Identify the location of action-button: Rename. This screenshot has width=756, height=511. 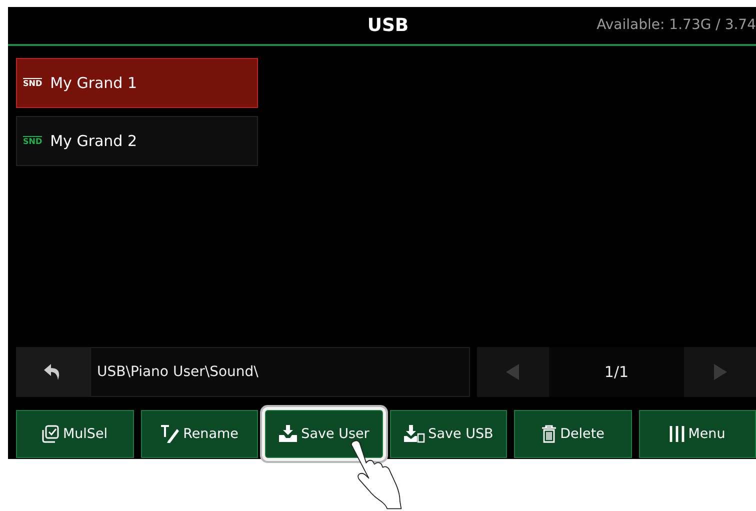
(199, 434).